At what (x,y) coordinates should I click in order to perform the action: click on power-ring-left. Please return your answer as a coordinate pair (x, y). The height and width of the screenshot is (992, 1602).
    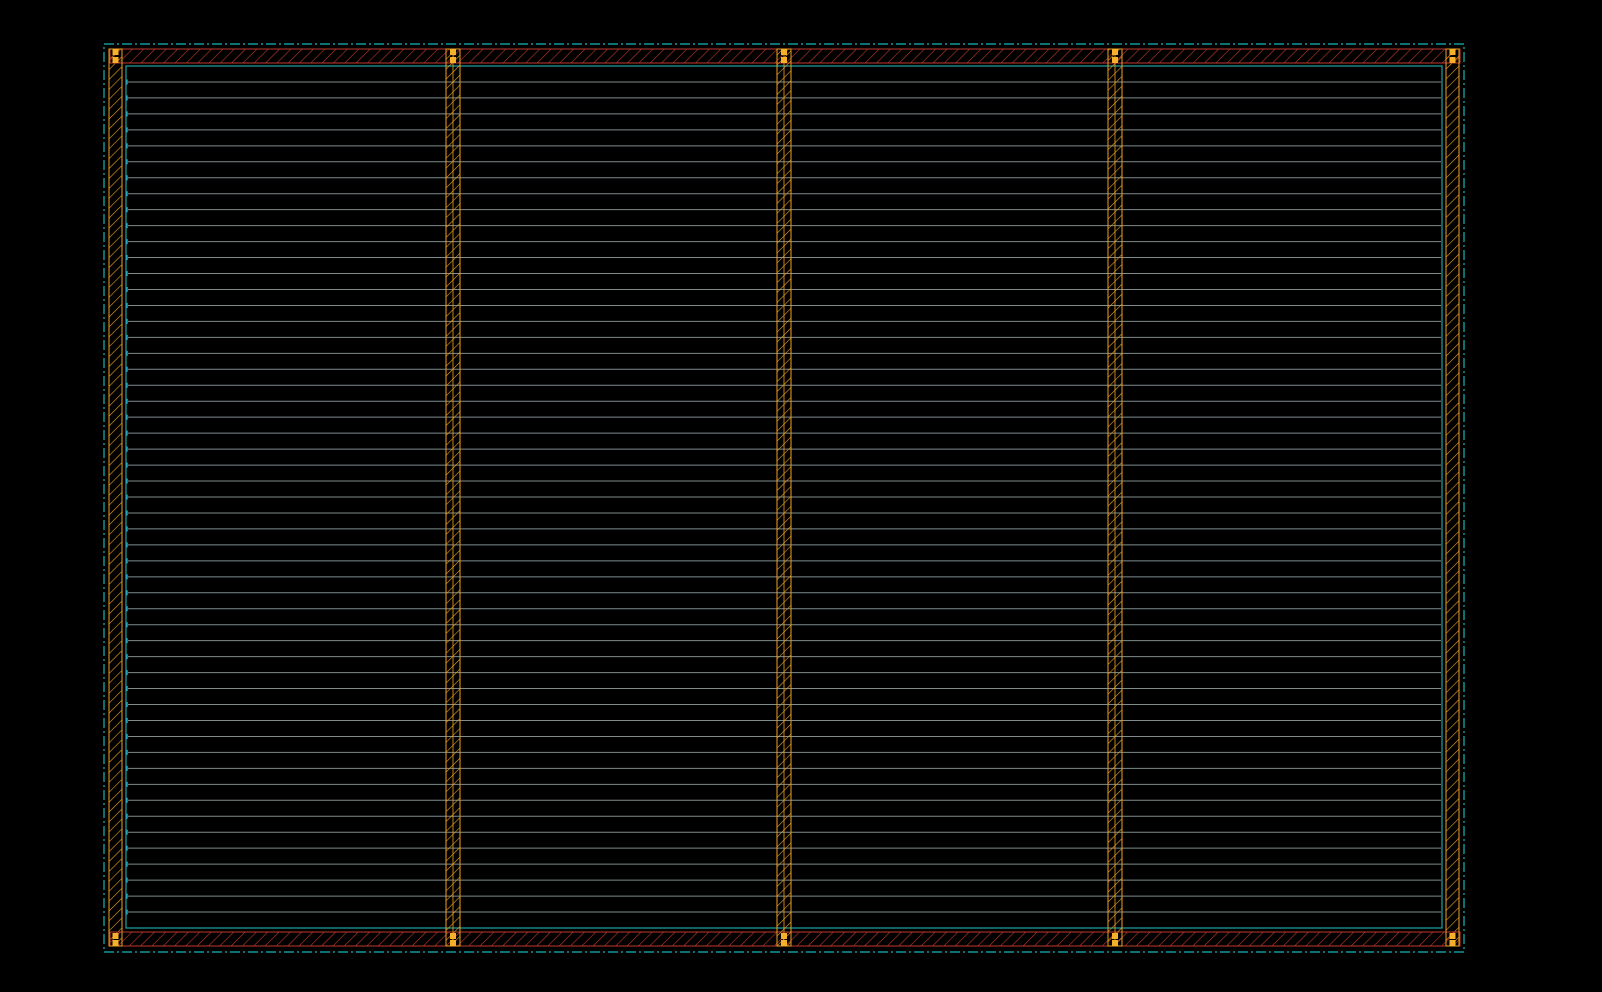
    Looking at the image, I should click on (115, 497).